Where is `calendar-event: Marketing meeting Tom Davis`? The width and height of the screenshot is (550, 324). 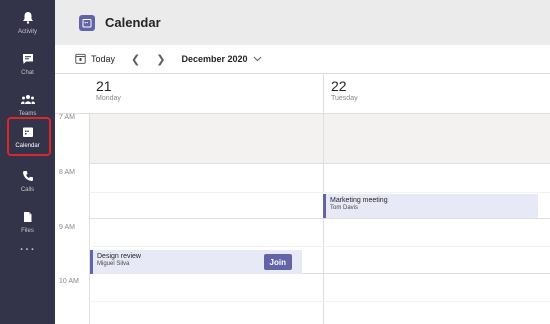
calendar-event: Marketing meeting Tom Davis is located at coordinates (430, 206).